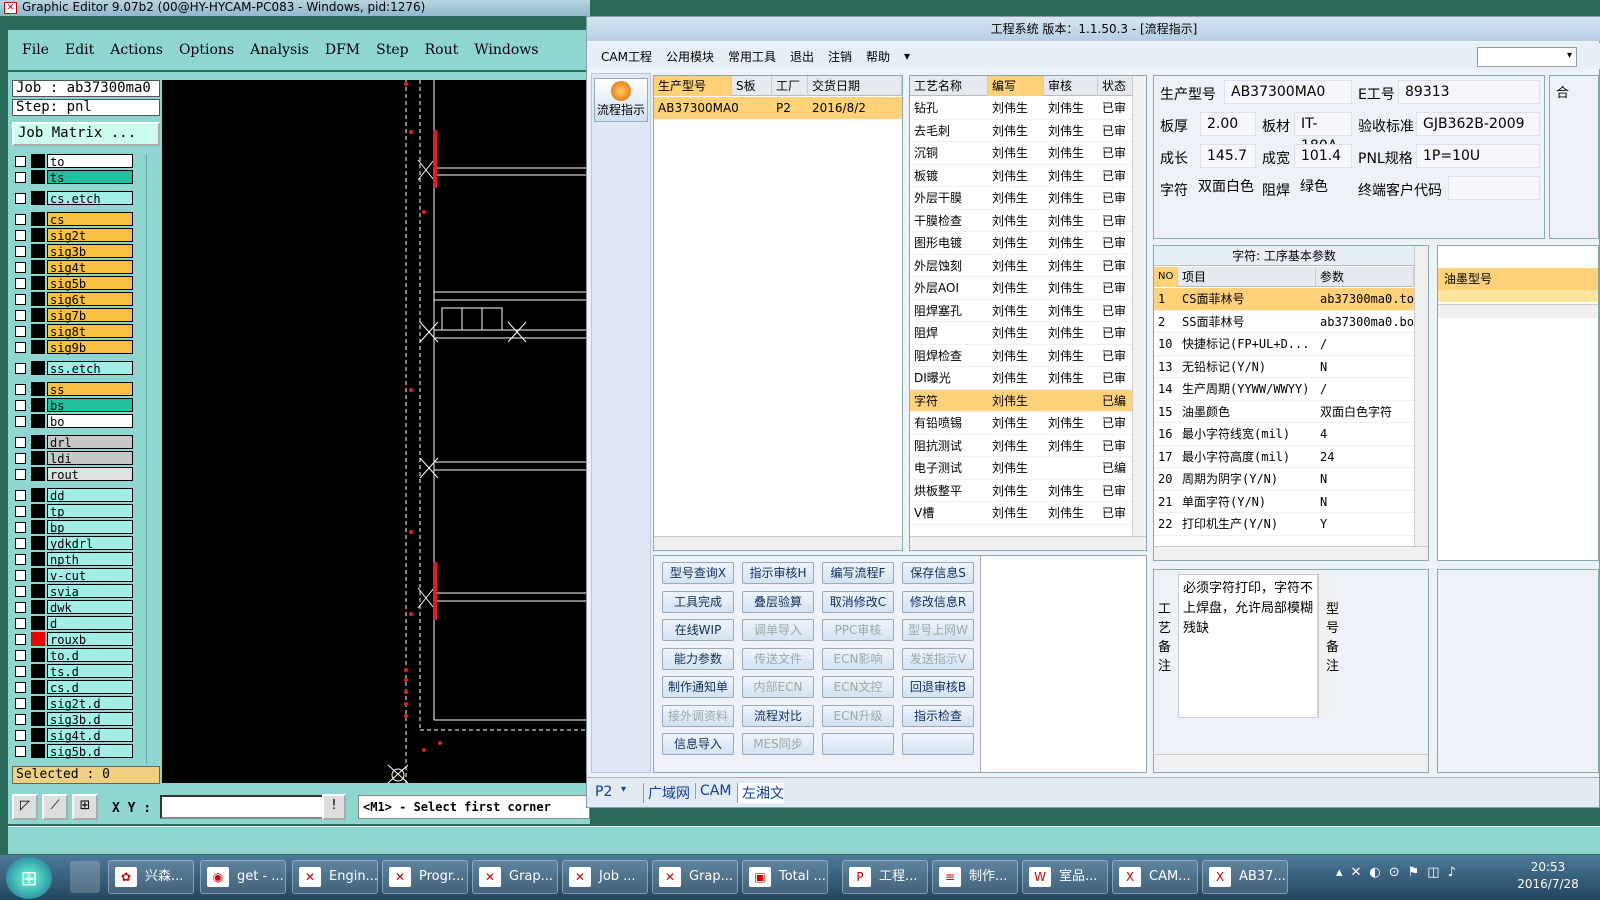 The height and width of the screenshot is (900, 1600). What do you see at coordinates (1284, 412) in the screenshot?
I see `table-row: 15 油墨颜色 双面白色字符` at bounding box center [1284, 412].